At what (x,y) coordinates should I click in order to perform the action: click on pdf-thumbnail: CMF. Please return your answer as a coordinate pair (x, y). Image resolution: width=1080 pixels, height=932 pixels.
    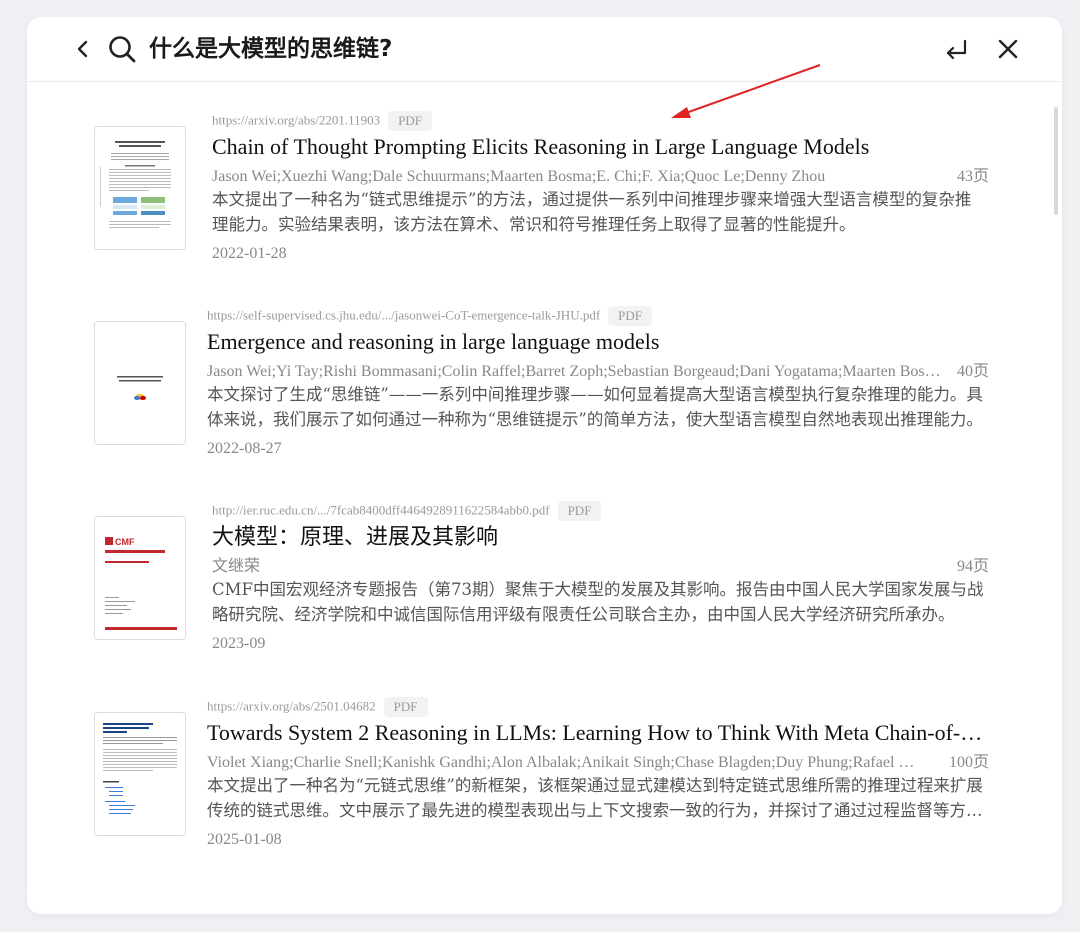
    Looking at the image, I should click on (140, 578).